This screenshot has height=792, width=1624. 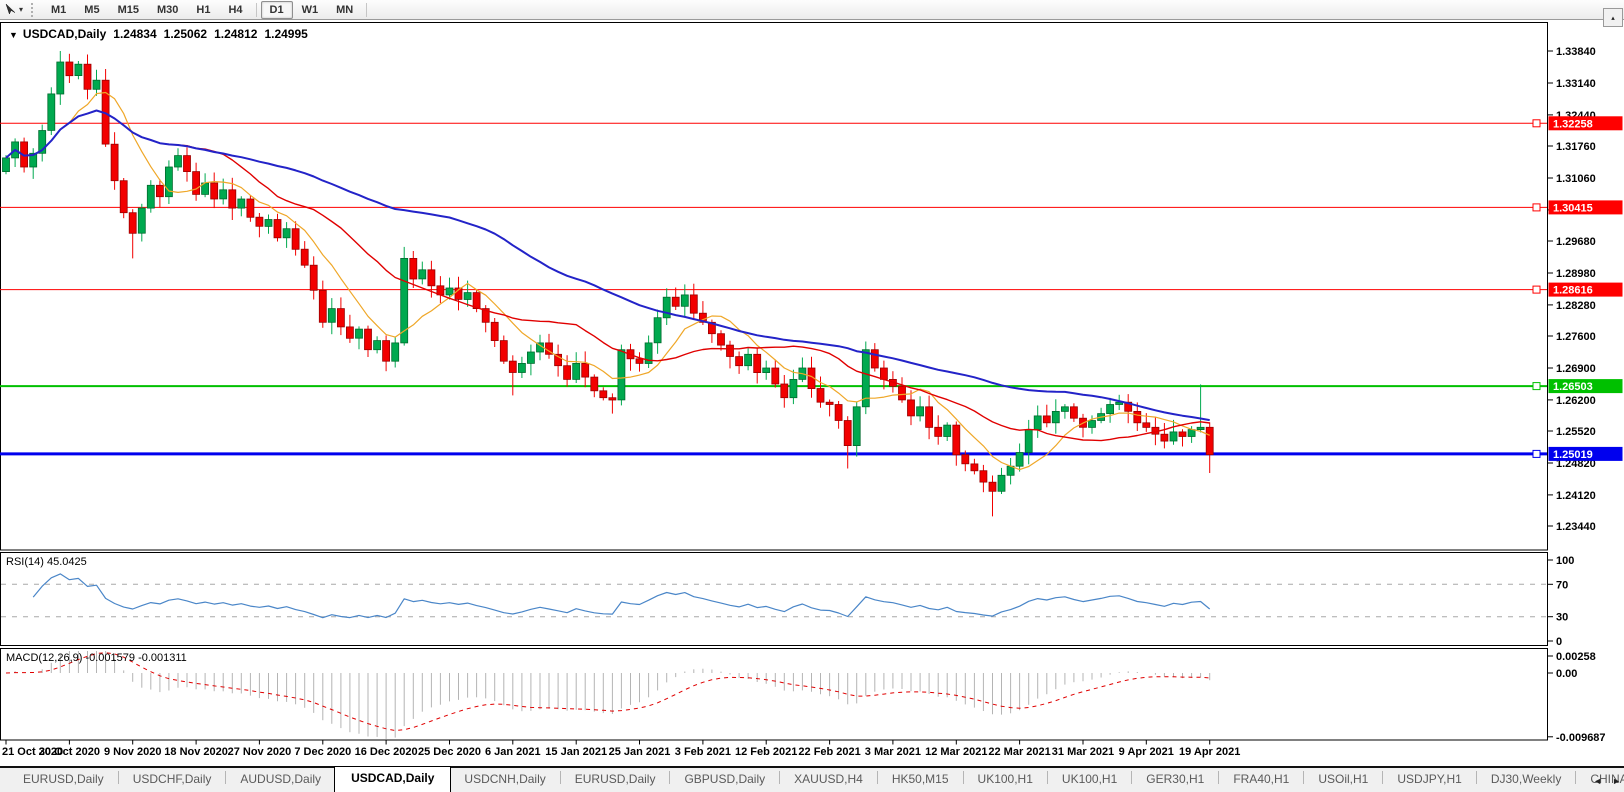 I want to click on tf-button-d1: D1, so click(x=276, y=9).